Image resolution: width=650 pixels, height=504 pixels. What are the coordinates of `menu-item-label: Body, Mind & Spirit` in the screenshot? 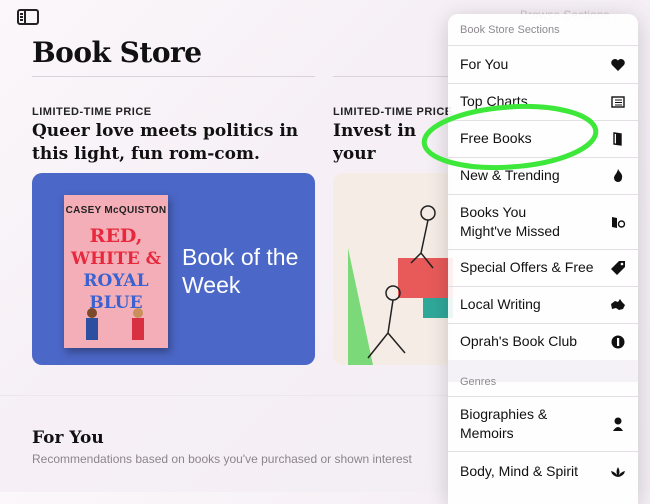 It's located at (519, 471).